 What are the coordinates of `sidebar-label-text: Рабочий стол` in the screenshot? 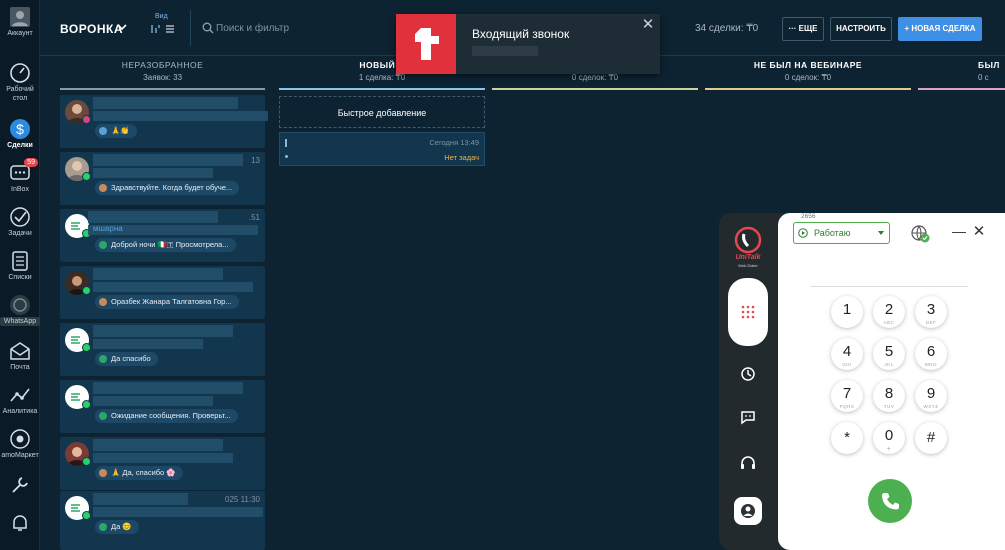 It's located at (20, 94).